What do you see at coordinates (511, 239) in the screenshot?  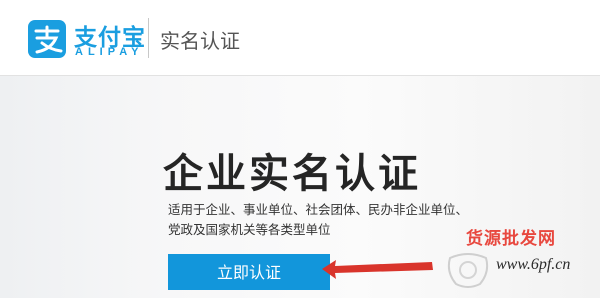 I see `watermark-text: 货源批发网` at bounding box center [511, 239].